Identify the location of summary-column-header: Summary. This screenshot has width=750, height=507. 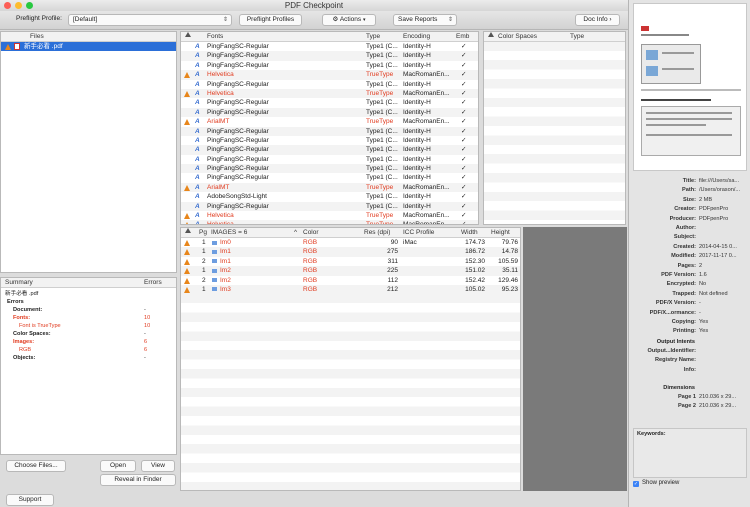
(19, 283).